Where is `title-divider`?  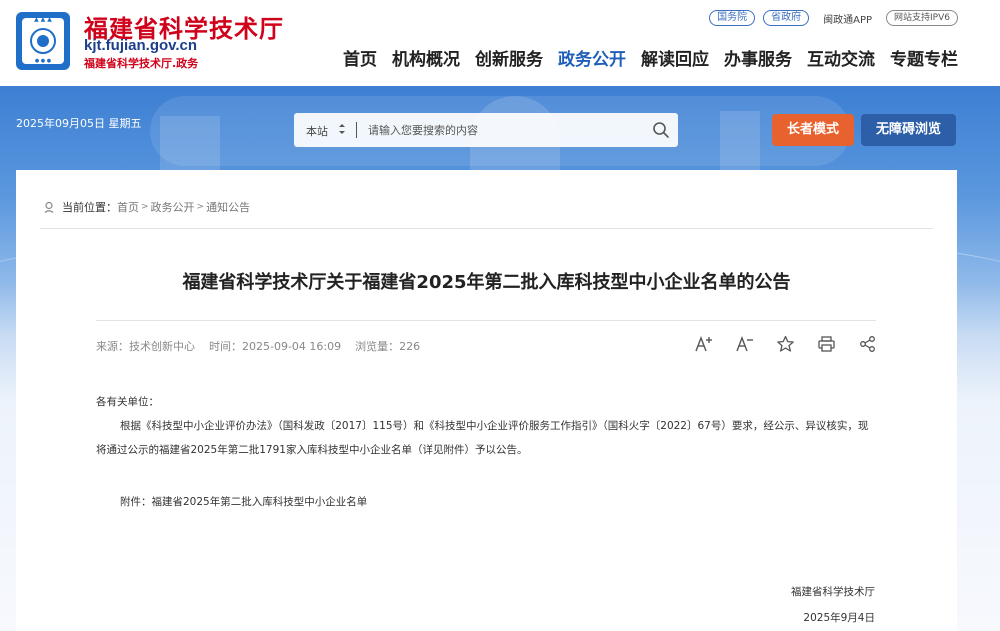
title-divider is located at coordinates (486, 320).